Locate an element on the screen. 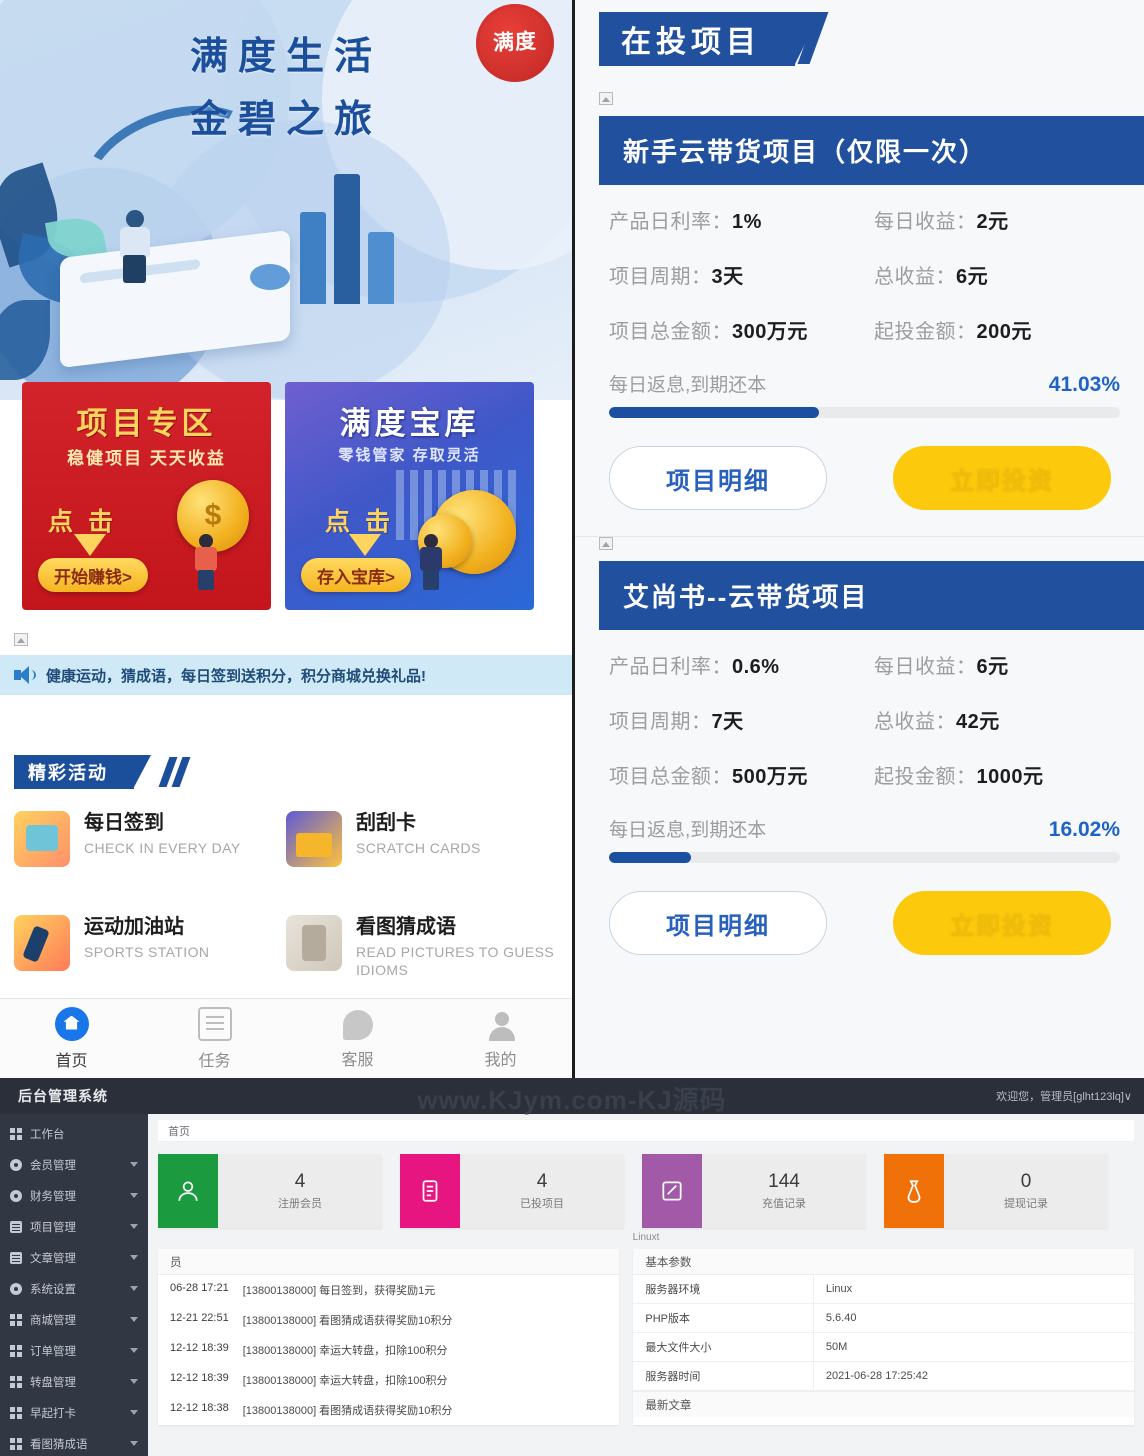 The width and height of the screenshot is (1144, 1456). sidebar-item-workbench: 工作台 is located at coordinates (74, 1133).